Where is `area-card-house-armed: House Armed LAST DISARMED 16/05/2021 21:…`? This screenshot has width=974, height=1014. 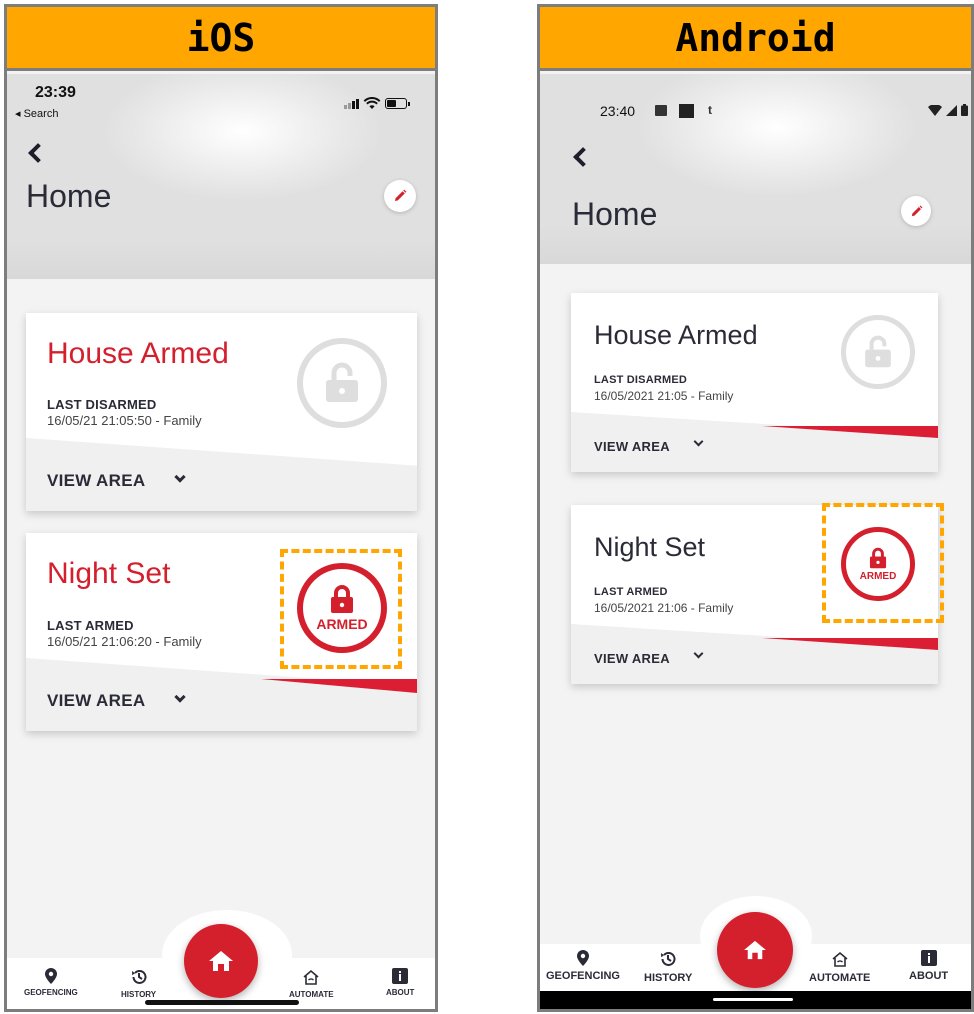
area-card-house-armed: House Armed LAST DISARMED 16/05/2021 21:… is located at coordinates (754, 382).